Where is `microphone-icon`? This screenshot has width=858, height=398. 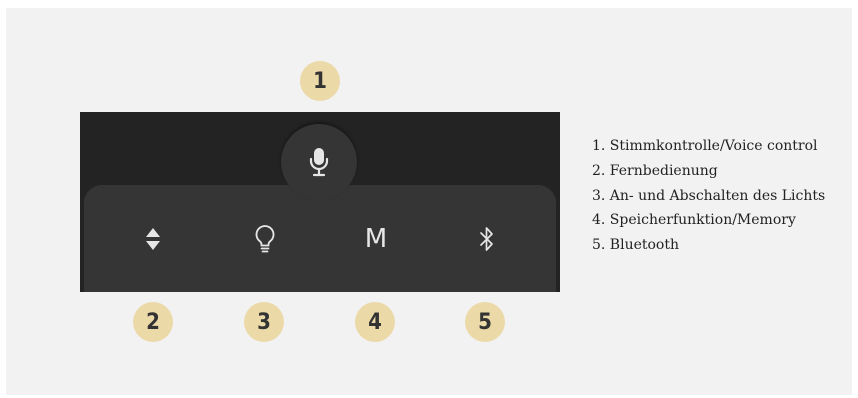
microphone-icon is located at coordinates (319, 162).